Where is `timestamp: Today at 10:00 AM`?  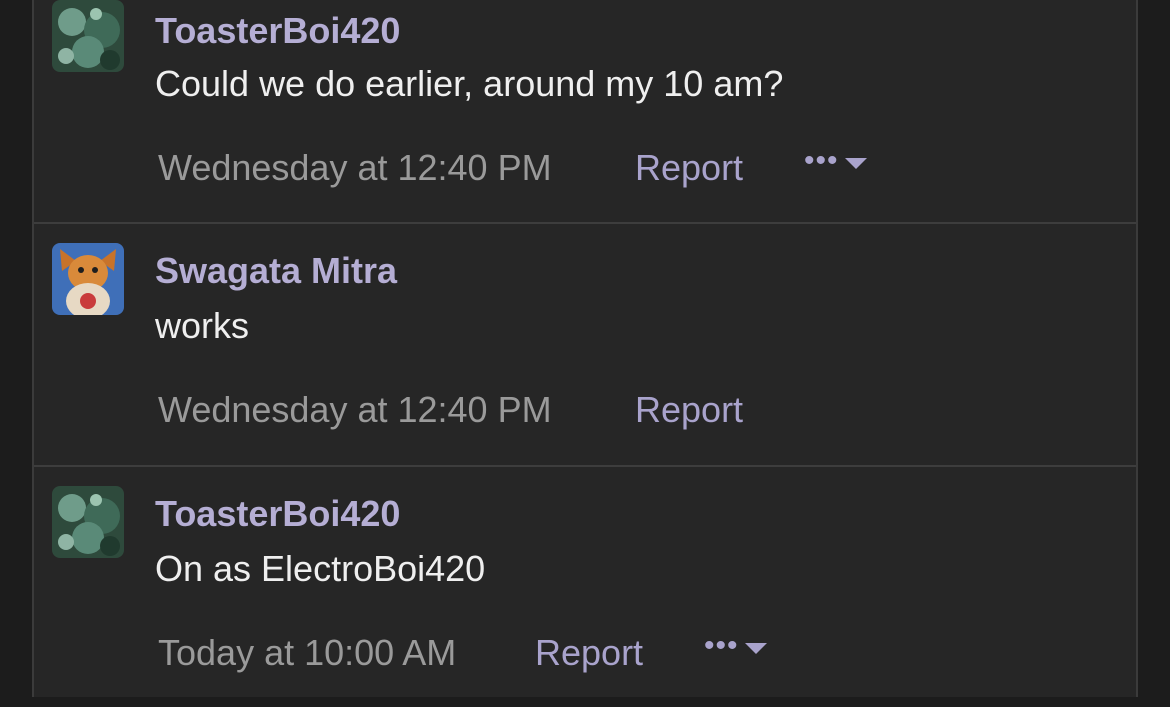
timestamp: Today at 10:00 AM is located at coordinates (307, 652).